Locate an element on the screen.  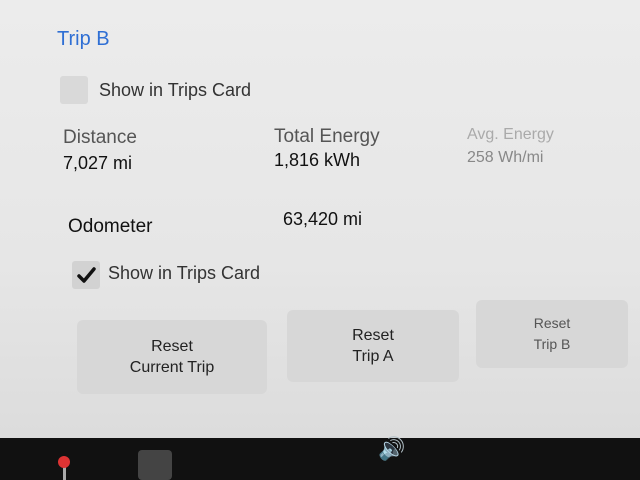
trip-b-title: Trip B is located at coordinates (83, 39).